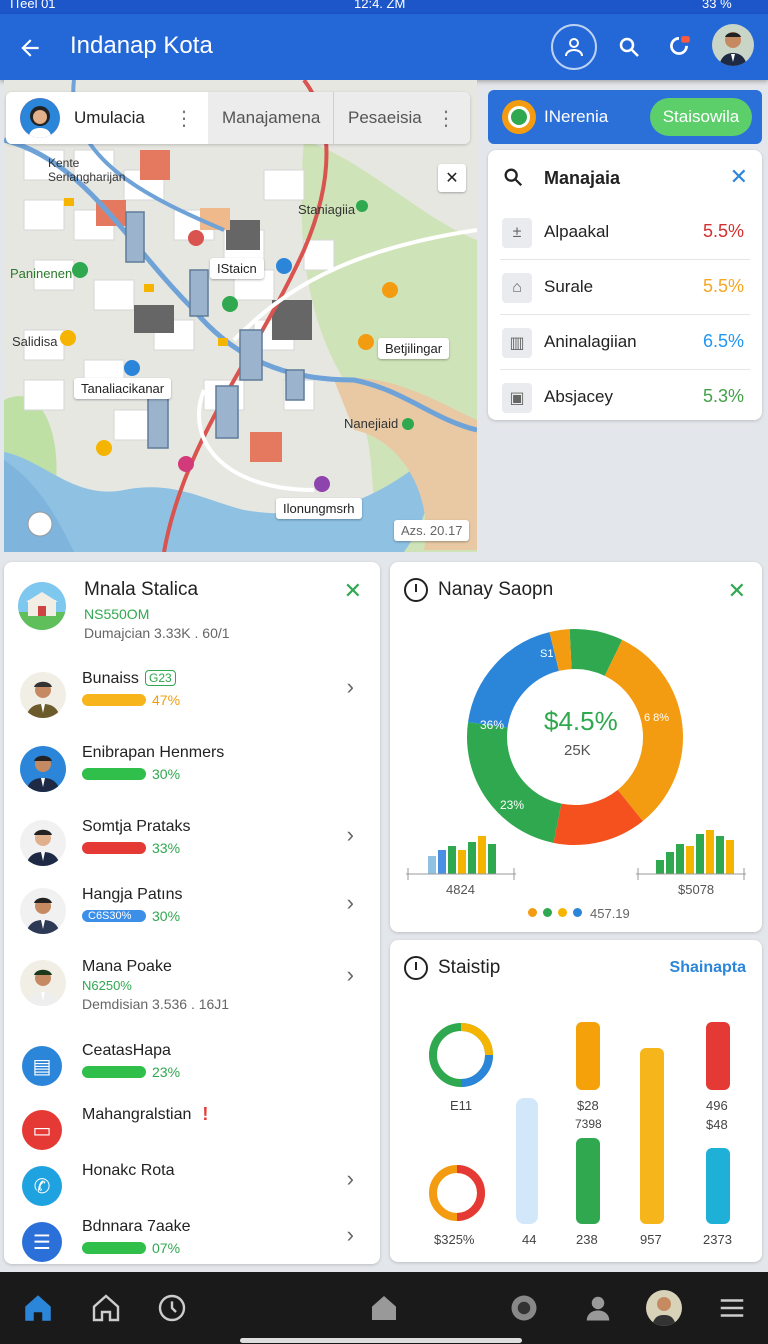  I want to click on list-item-name: CeatasHapa, so click(126, 1050).